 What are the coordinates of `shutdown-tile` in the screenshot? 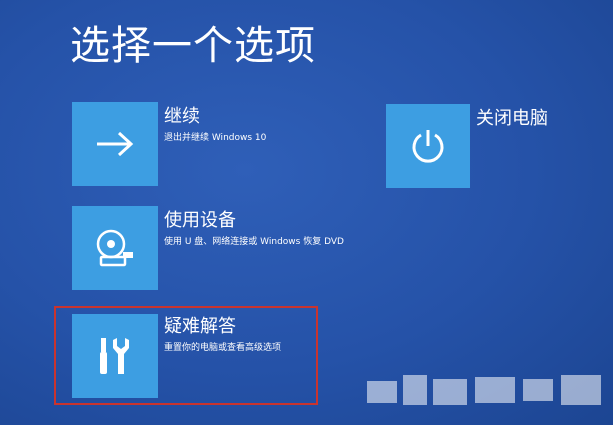 It's located at (428, 146).